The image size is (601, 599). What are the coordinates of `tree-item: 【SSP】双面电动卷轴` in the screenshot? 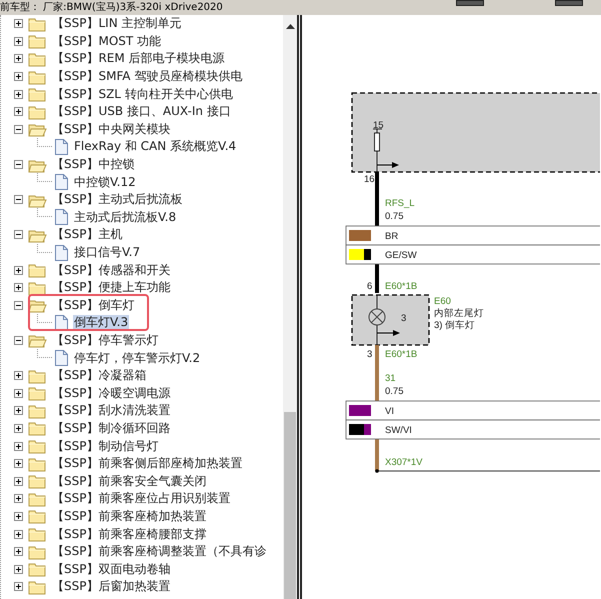 It's located at (111, 569).